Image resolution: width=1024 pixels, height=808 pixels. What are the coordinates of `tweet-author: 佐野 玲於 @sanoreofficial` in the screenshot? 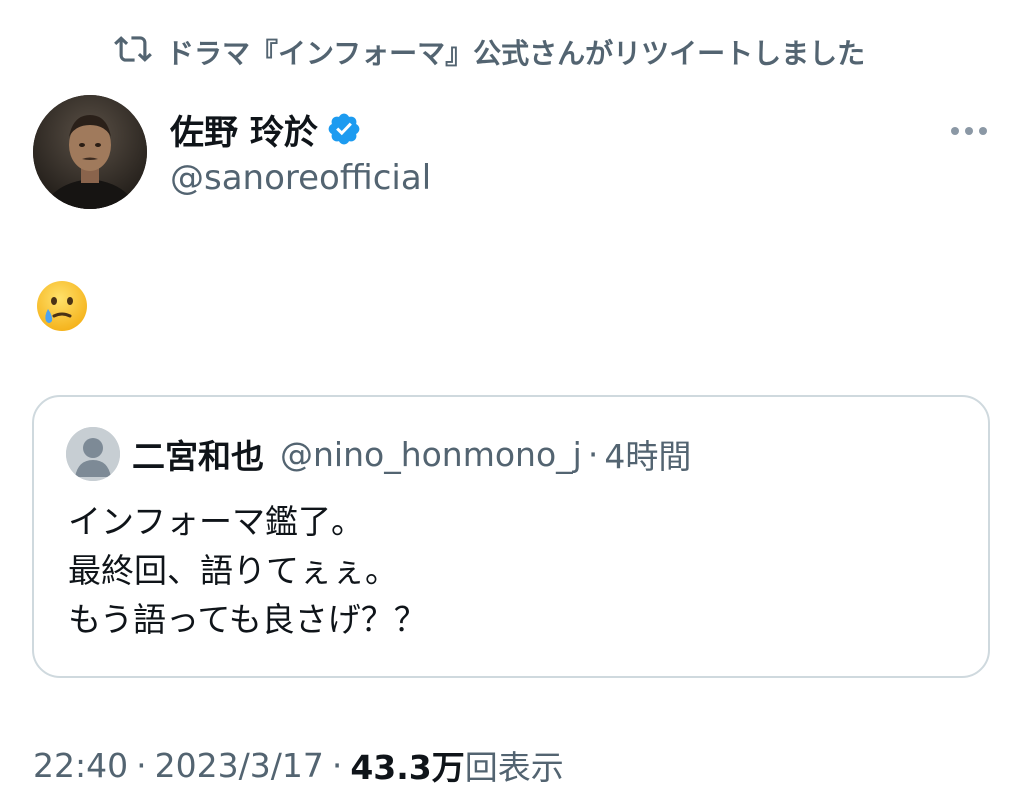 It's located at (300, 151).